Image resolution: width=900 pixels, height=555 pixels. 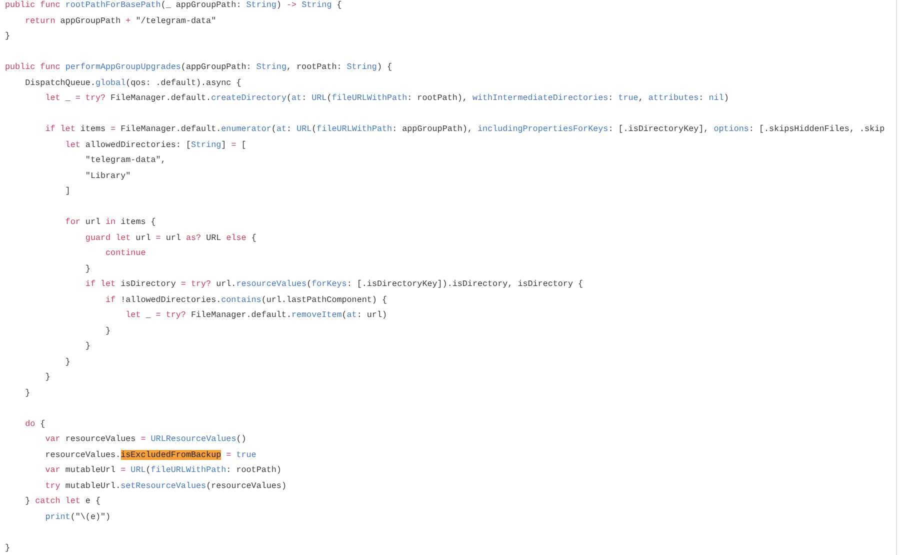 I want to click on code-line: do {, so click(x=35, y=424).